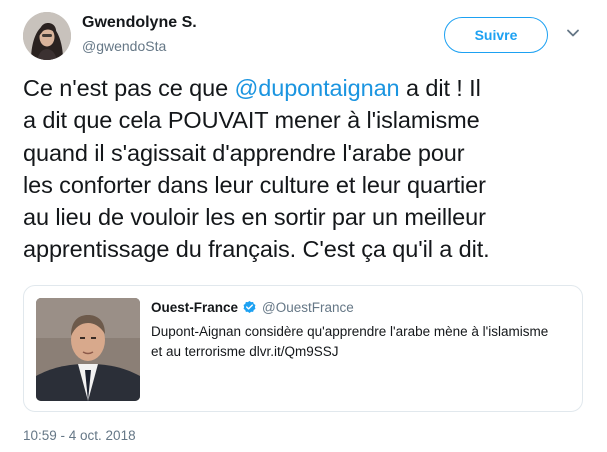 This screenshot has width=607, height=452. I want to click on tweet-text-segment: Ce n'est pas ce que, so click(129, 88).